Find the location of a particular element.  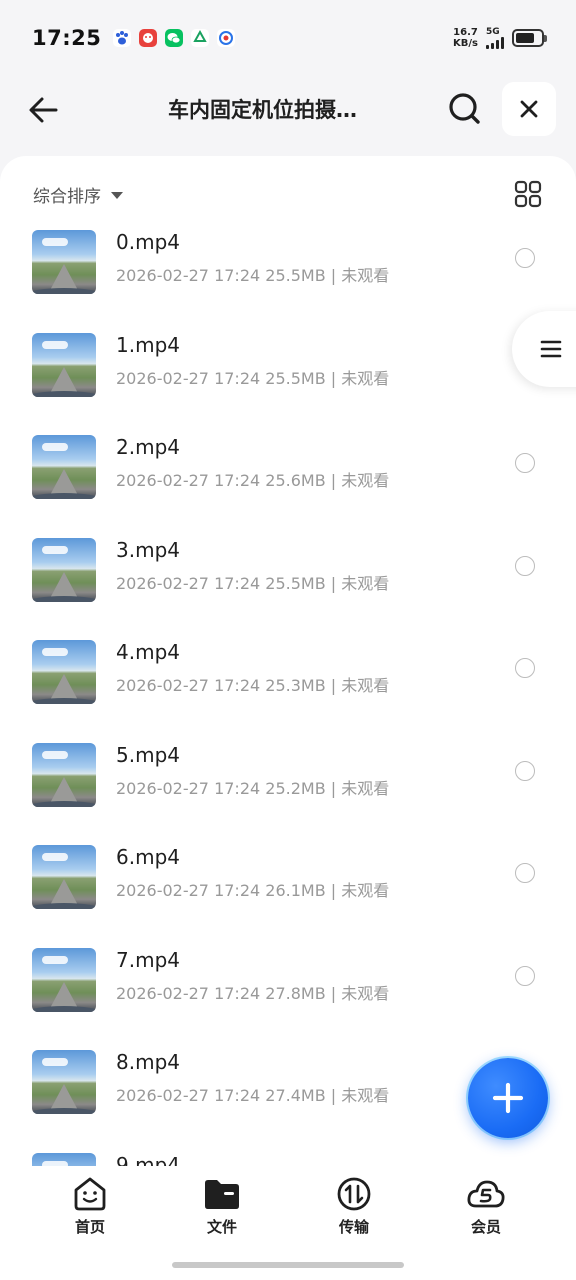

search-icon is located at coordinates (464, 108).